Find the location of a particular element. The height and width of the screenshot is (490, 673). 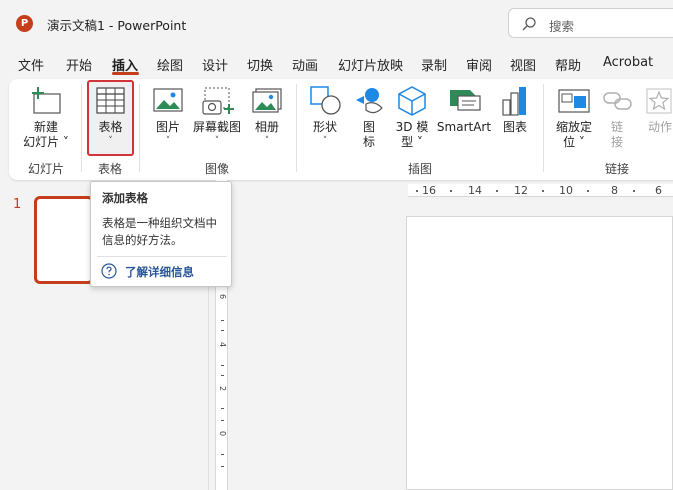

screenshot-button: 屏幕截图 ˅ is located at coordinates (217, 119).